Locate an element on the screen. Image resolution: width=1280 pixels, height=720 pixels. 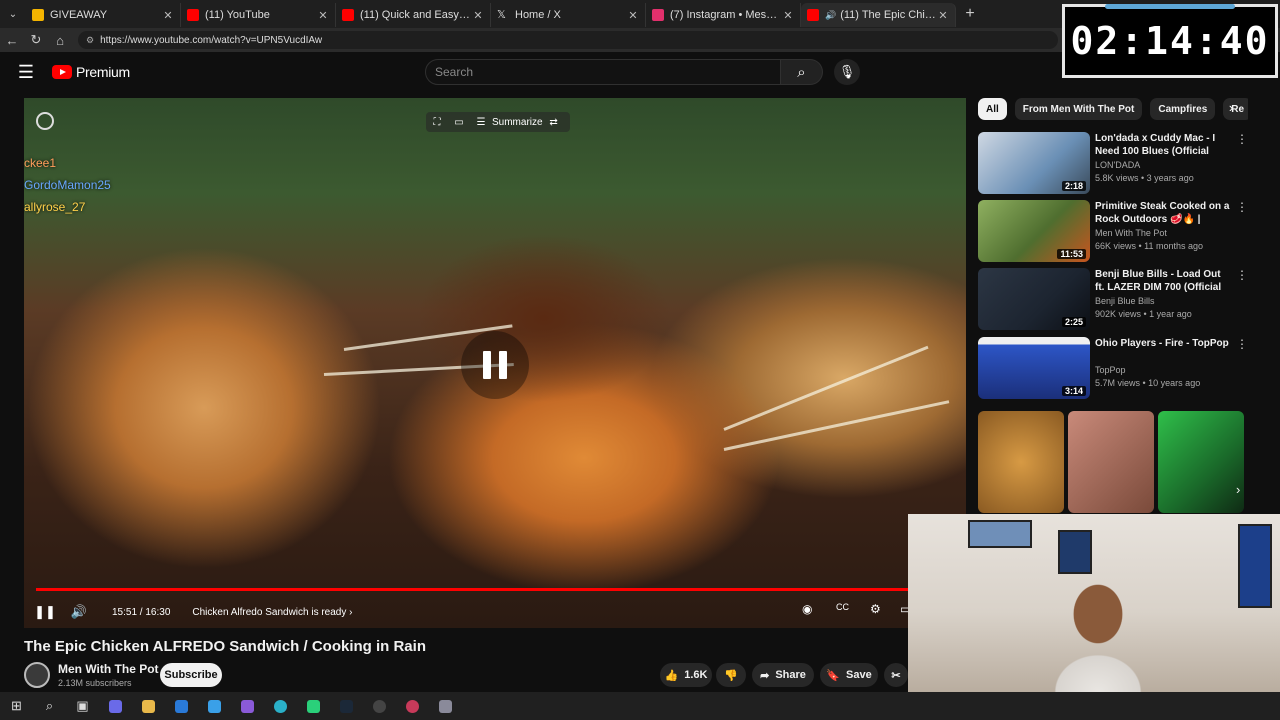
autoplay-toggle: ◉ is located at coordinates (807, 609).